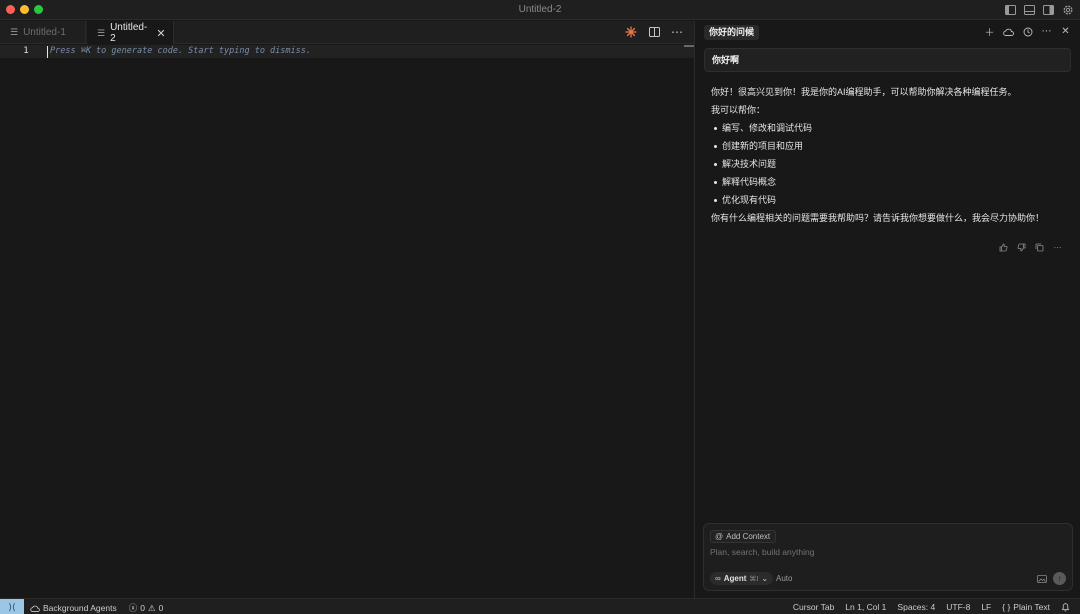 The width and height of the screenshot is (1080, 614). Describe the element at coordinates (133, 608) in the screenshot. I see `error-icon: ⓧ` at that location.